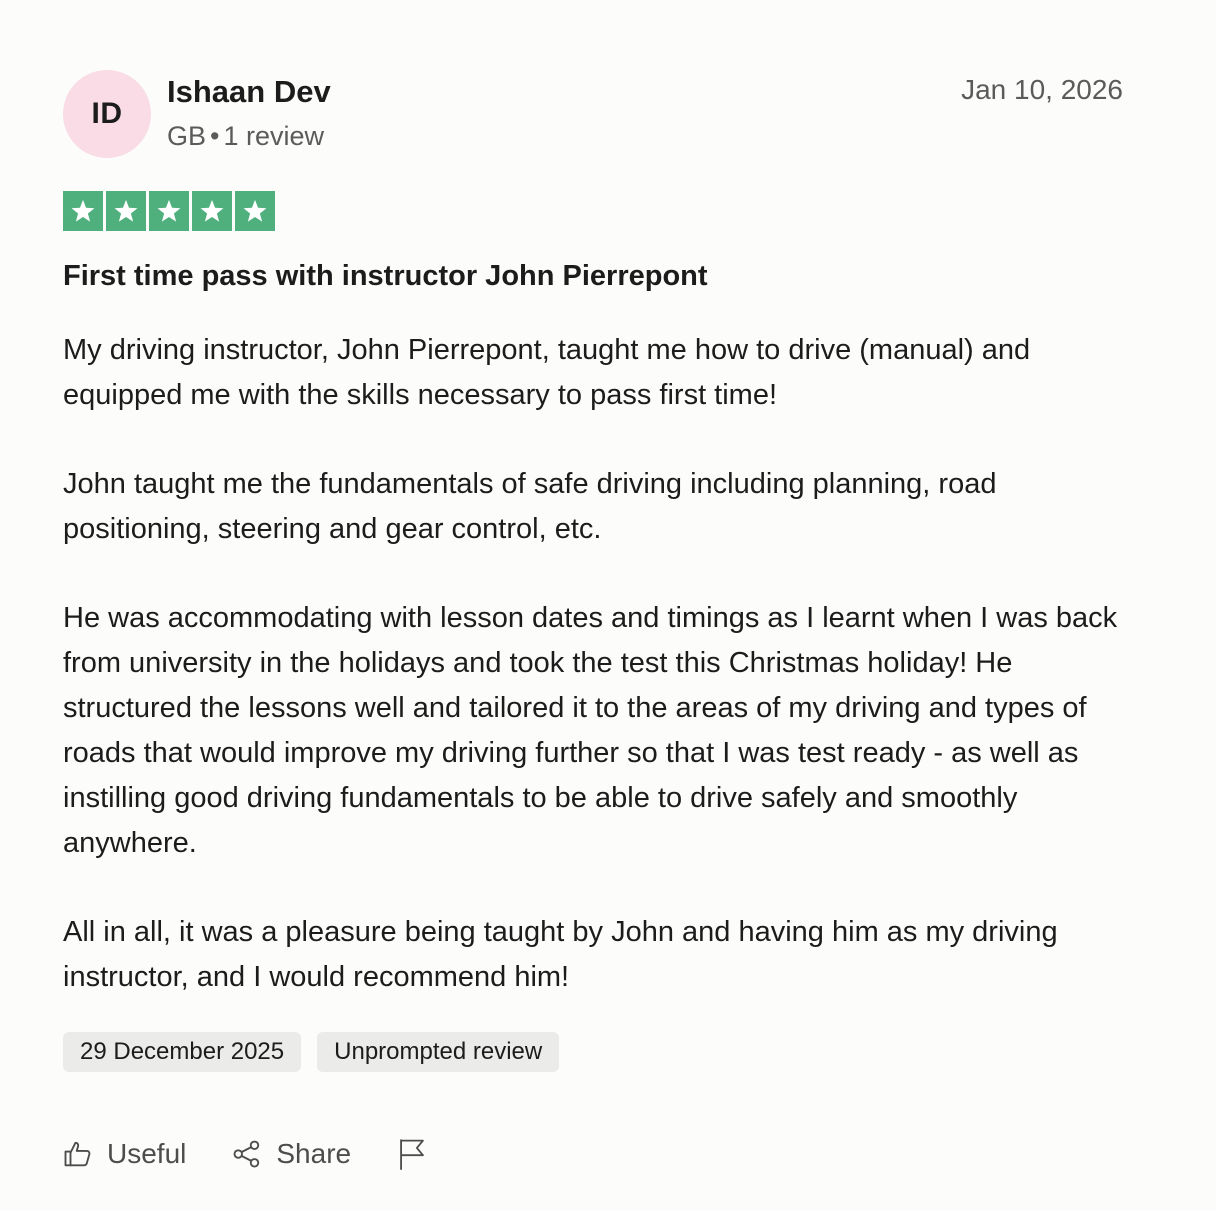 Image resolution: width=1216 pixels, height=1210 pixels. Describe the element at coordinates (249, 92) in the screenshot. I see `reviewer-name: Ishaan Dev` at that location.